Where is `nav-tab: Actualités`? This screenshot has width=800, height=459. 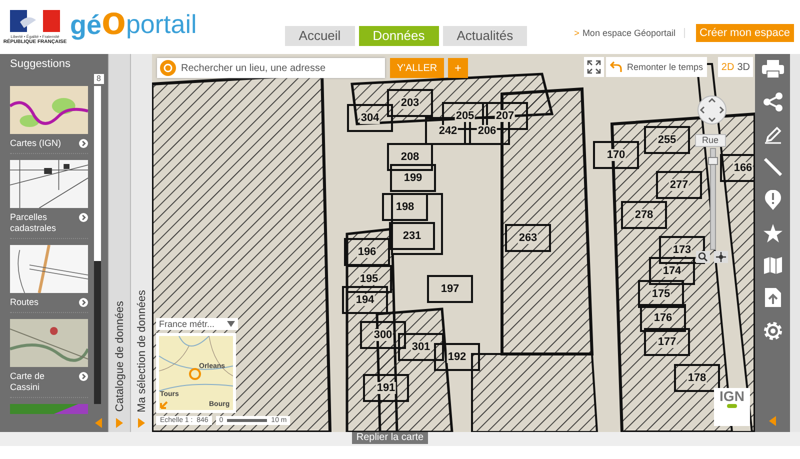 nav-tab: Actualités is located at coordinates (485, 36).